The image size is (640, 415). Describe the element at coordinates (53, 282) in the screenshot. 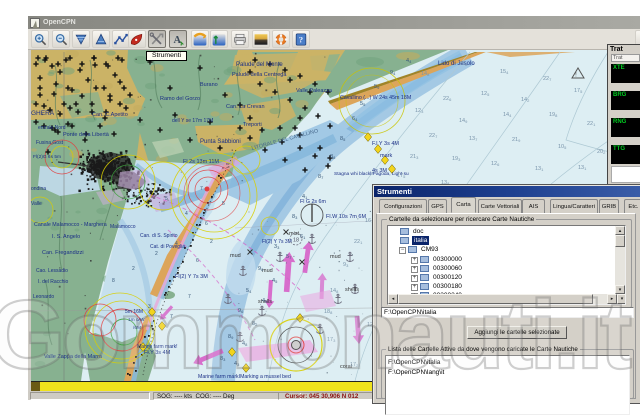

I see `svg-text: I. del Racchio` at that location.